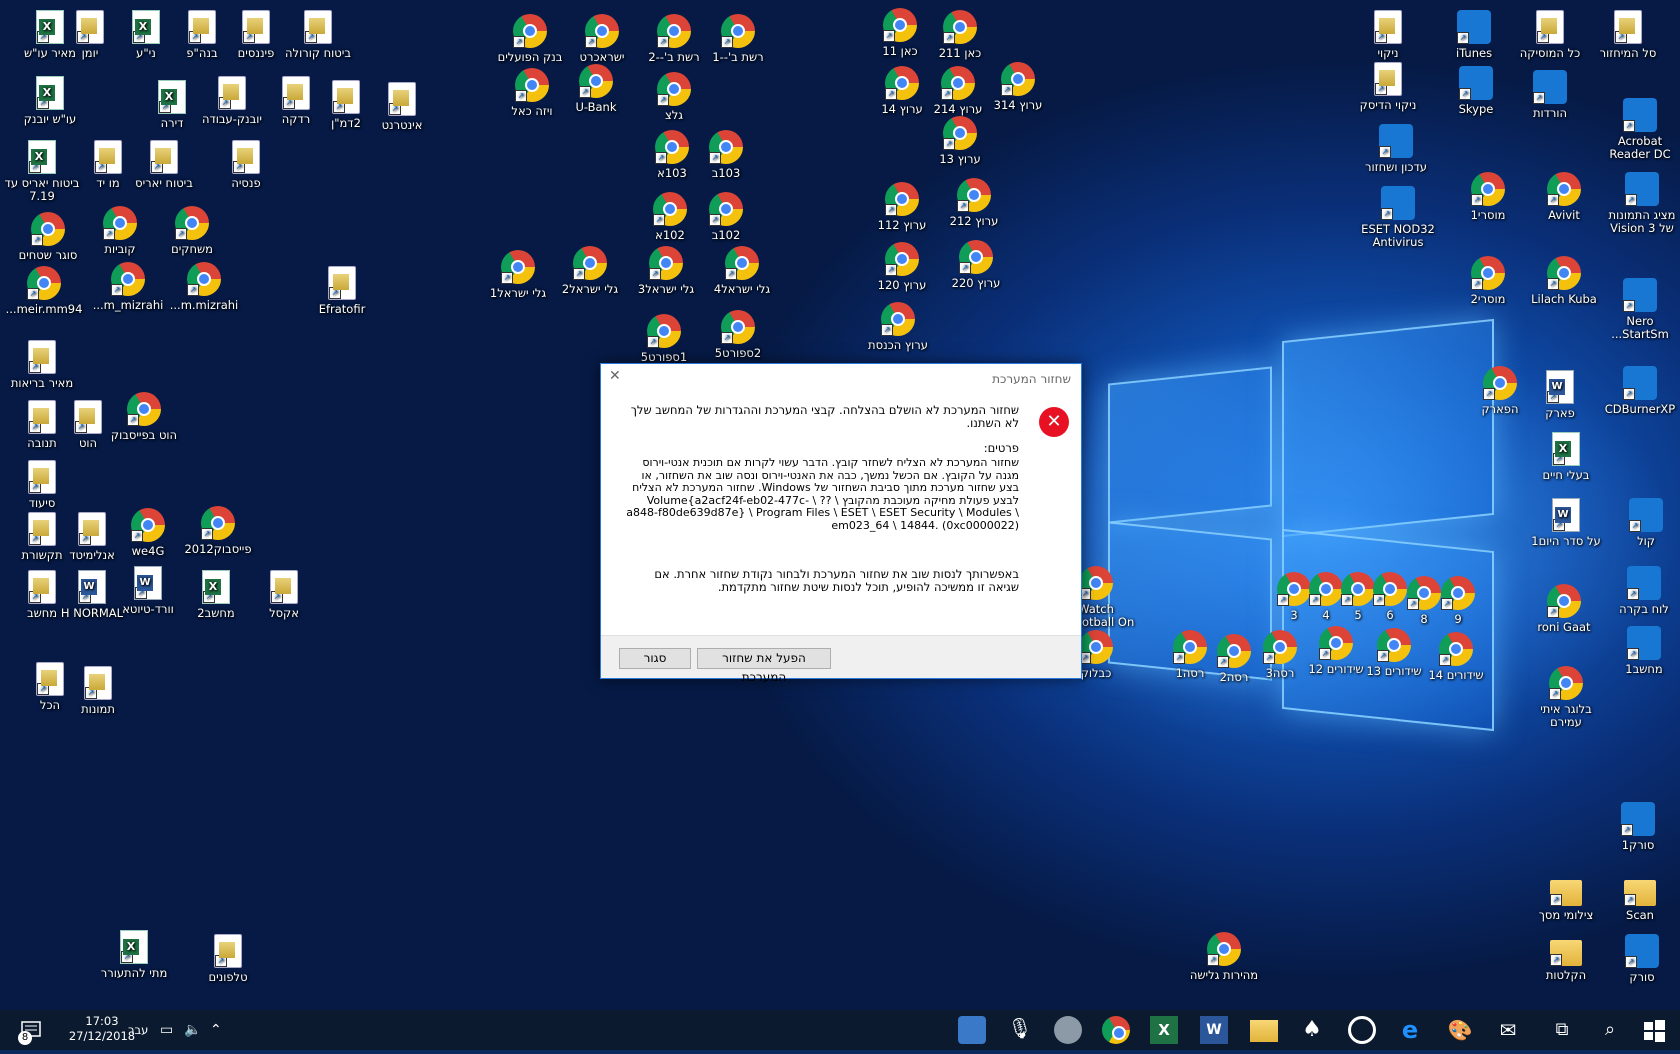 This screenshot has width=1680, height=1054. What do you see at coordinates (1550, 95) in the screenshot?
I see `desktop-icon: ↗ הורדות` at bounding box center [1550, 95].